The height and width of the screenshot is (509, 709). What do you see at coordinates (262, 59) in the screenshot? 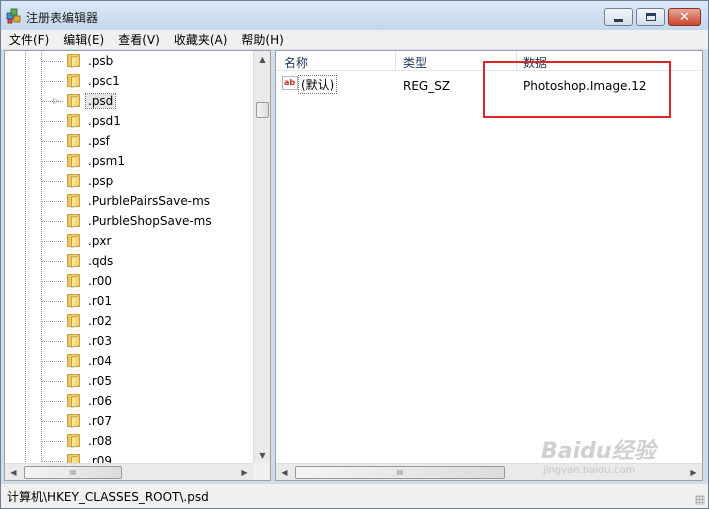
I see `scroll-up-arrow-icon: ▲` at bounding box center [262, 59].